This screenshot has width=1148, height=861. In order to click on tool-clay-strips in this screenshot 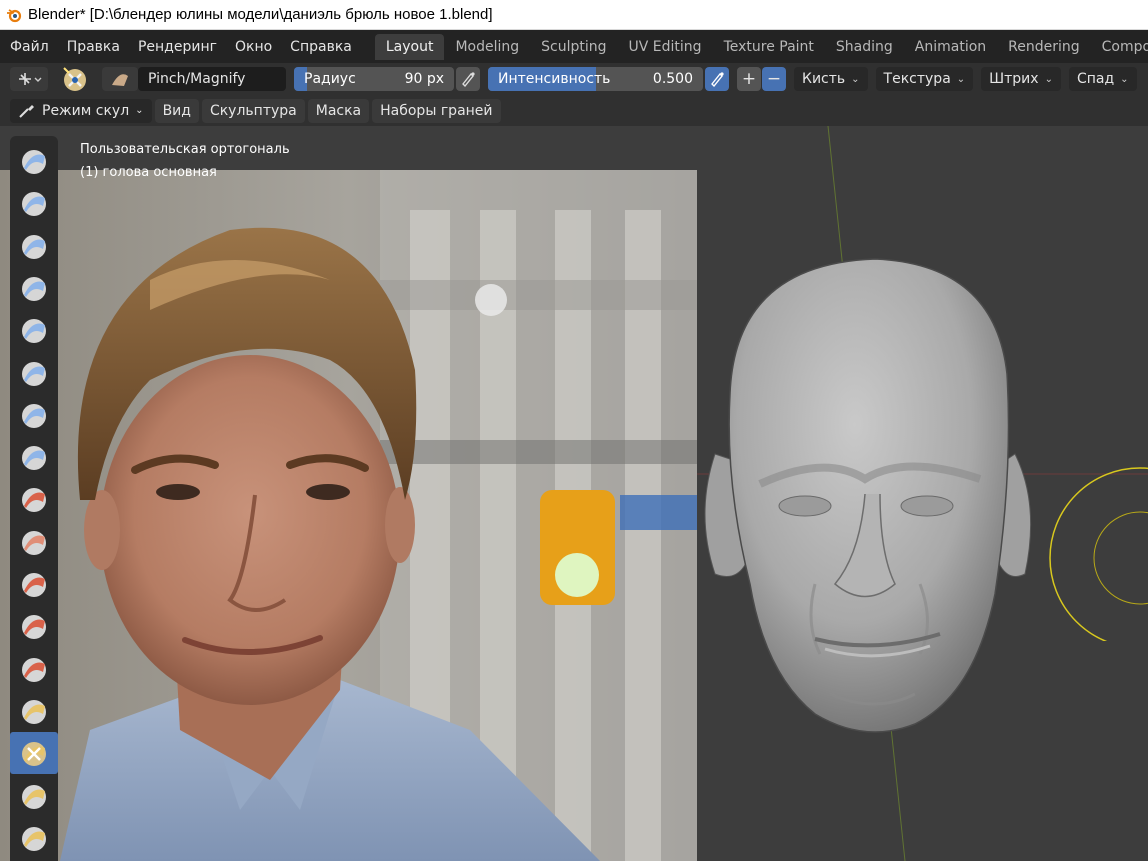, I will do `click(34, 288)`.